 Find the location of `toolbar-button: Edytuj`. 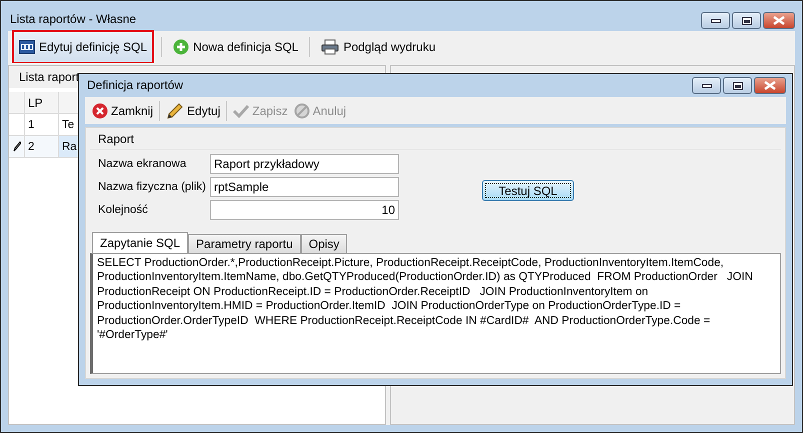

toolbar-button: Edytuj is located at coordinates (193, 110).